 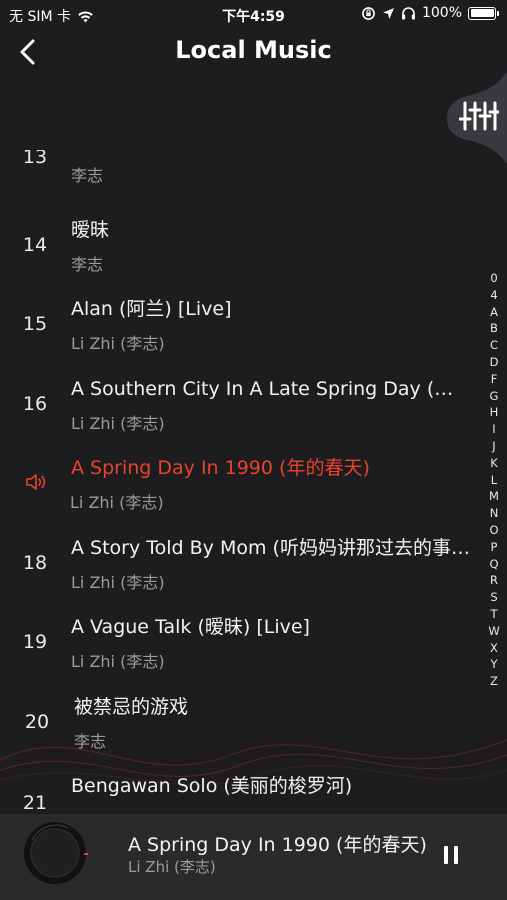 What do you see at coordinates (494, 530) in the screenshot?
I see `alpha-index-letter: O` at bounding box center [494, 530].